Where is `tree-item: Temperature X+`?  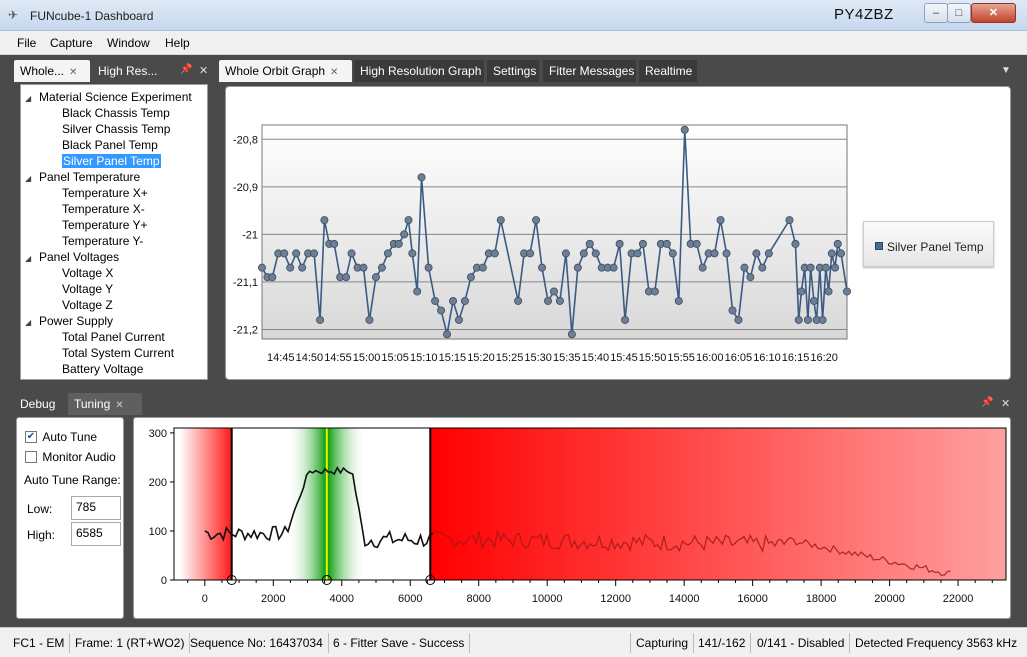
tree-item: Temperature X+ is located at coordinates (105, 193).